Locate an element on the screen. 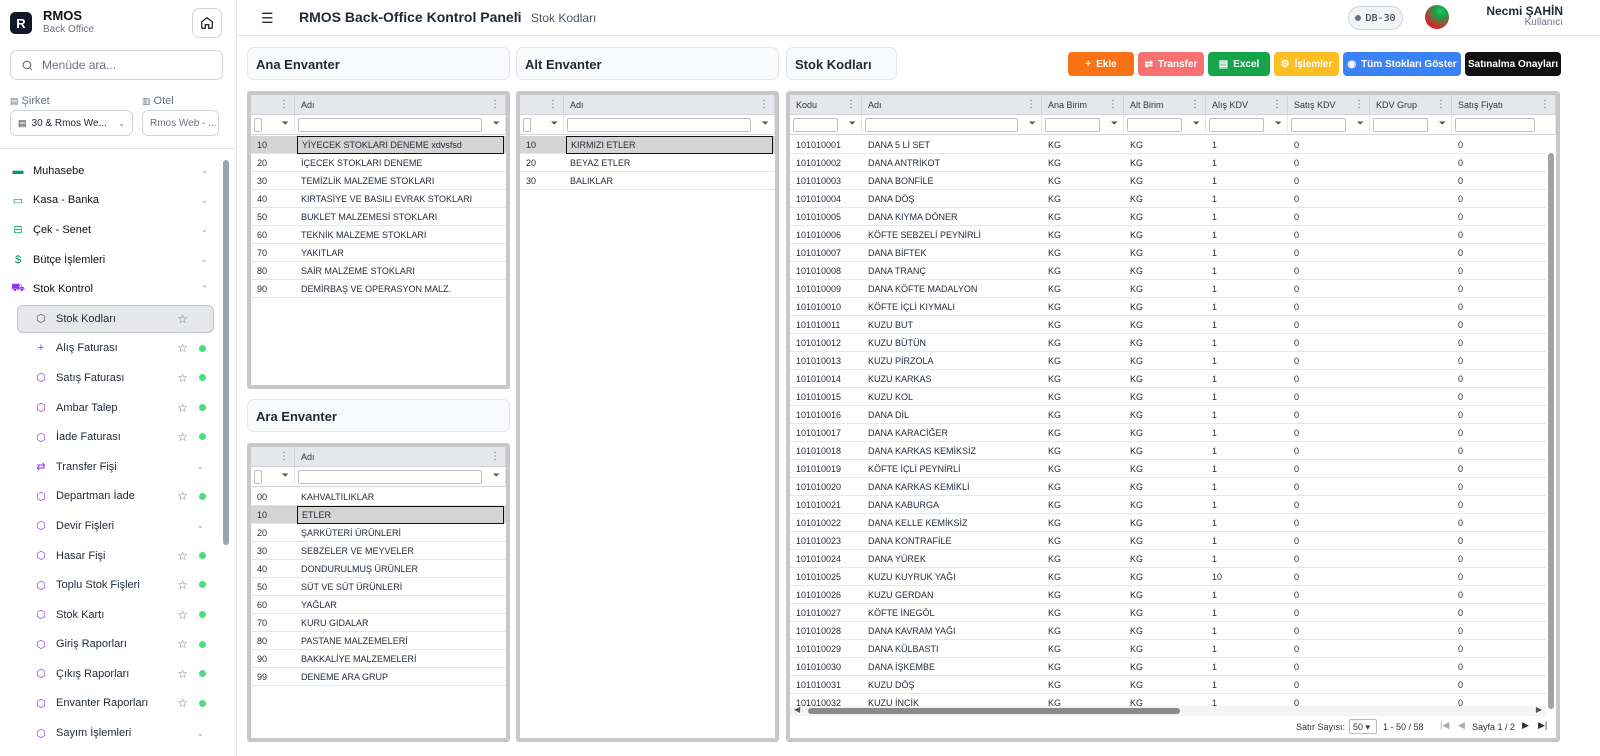 Image resolution: width=1600 pixels, height=756 pixels. prev-page-icon: ◀ is located at coordinates (1461, 725).